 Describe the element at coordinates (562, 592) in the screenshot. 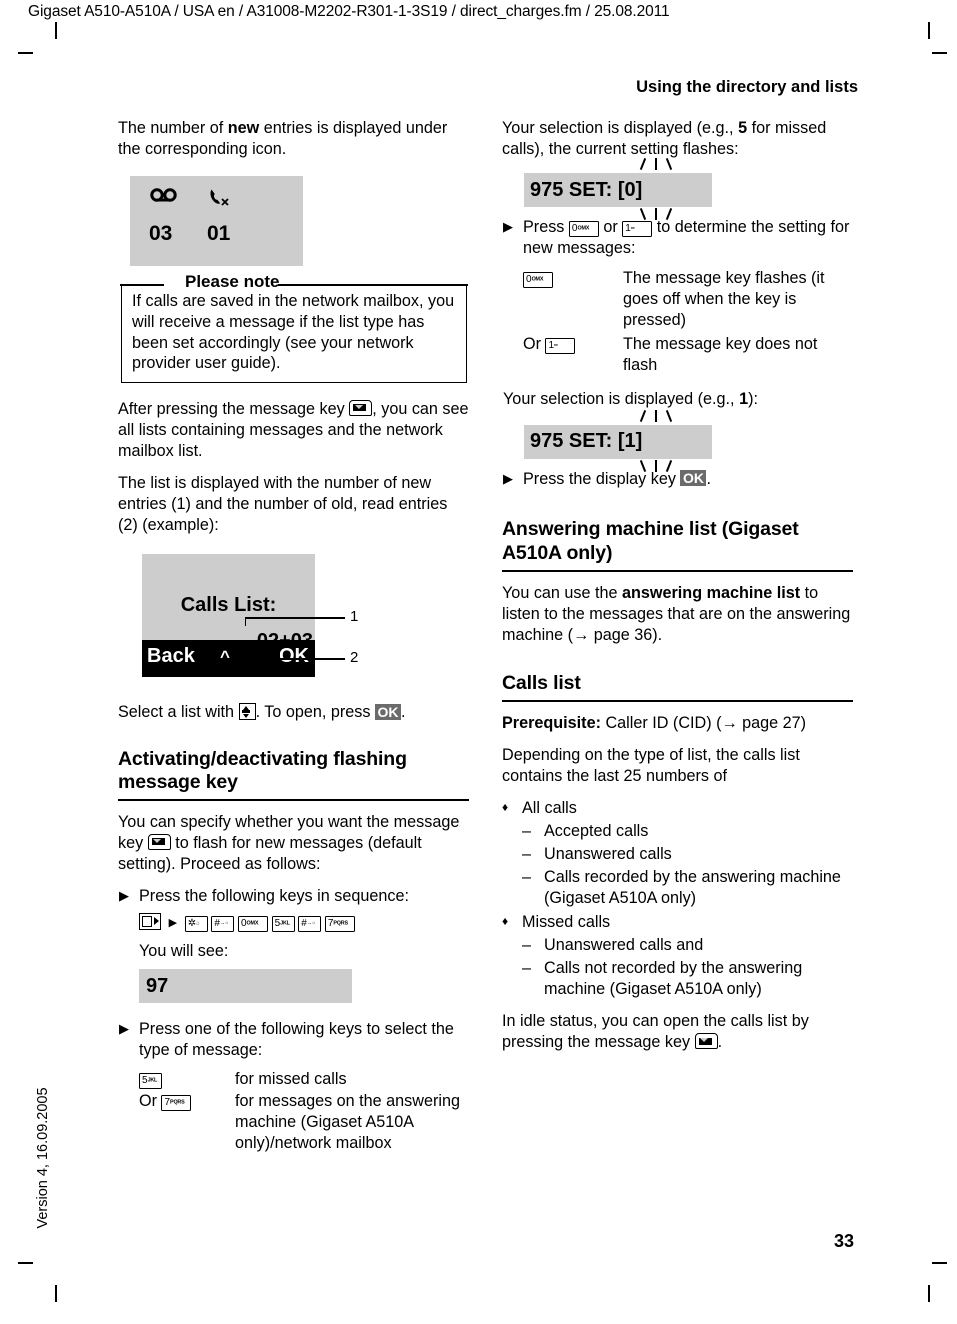

I see `am-text1: You can use the` at that location.